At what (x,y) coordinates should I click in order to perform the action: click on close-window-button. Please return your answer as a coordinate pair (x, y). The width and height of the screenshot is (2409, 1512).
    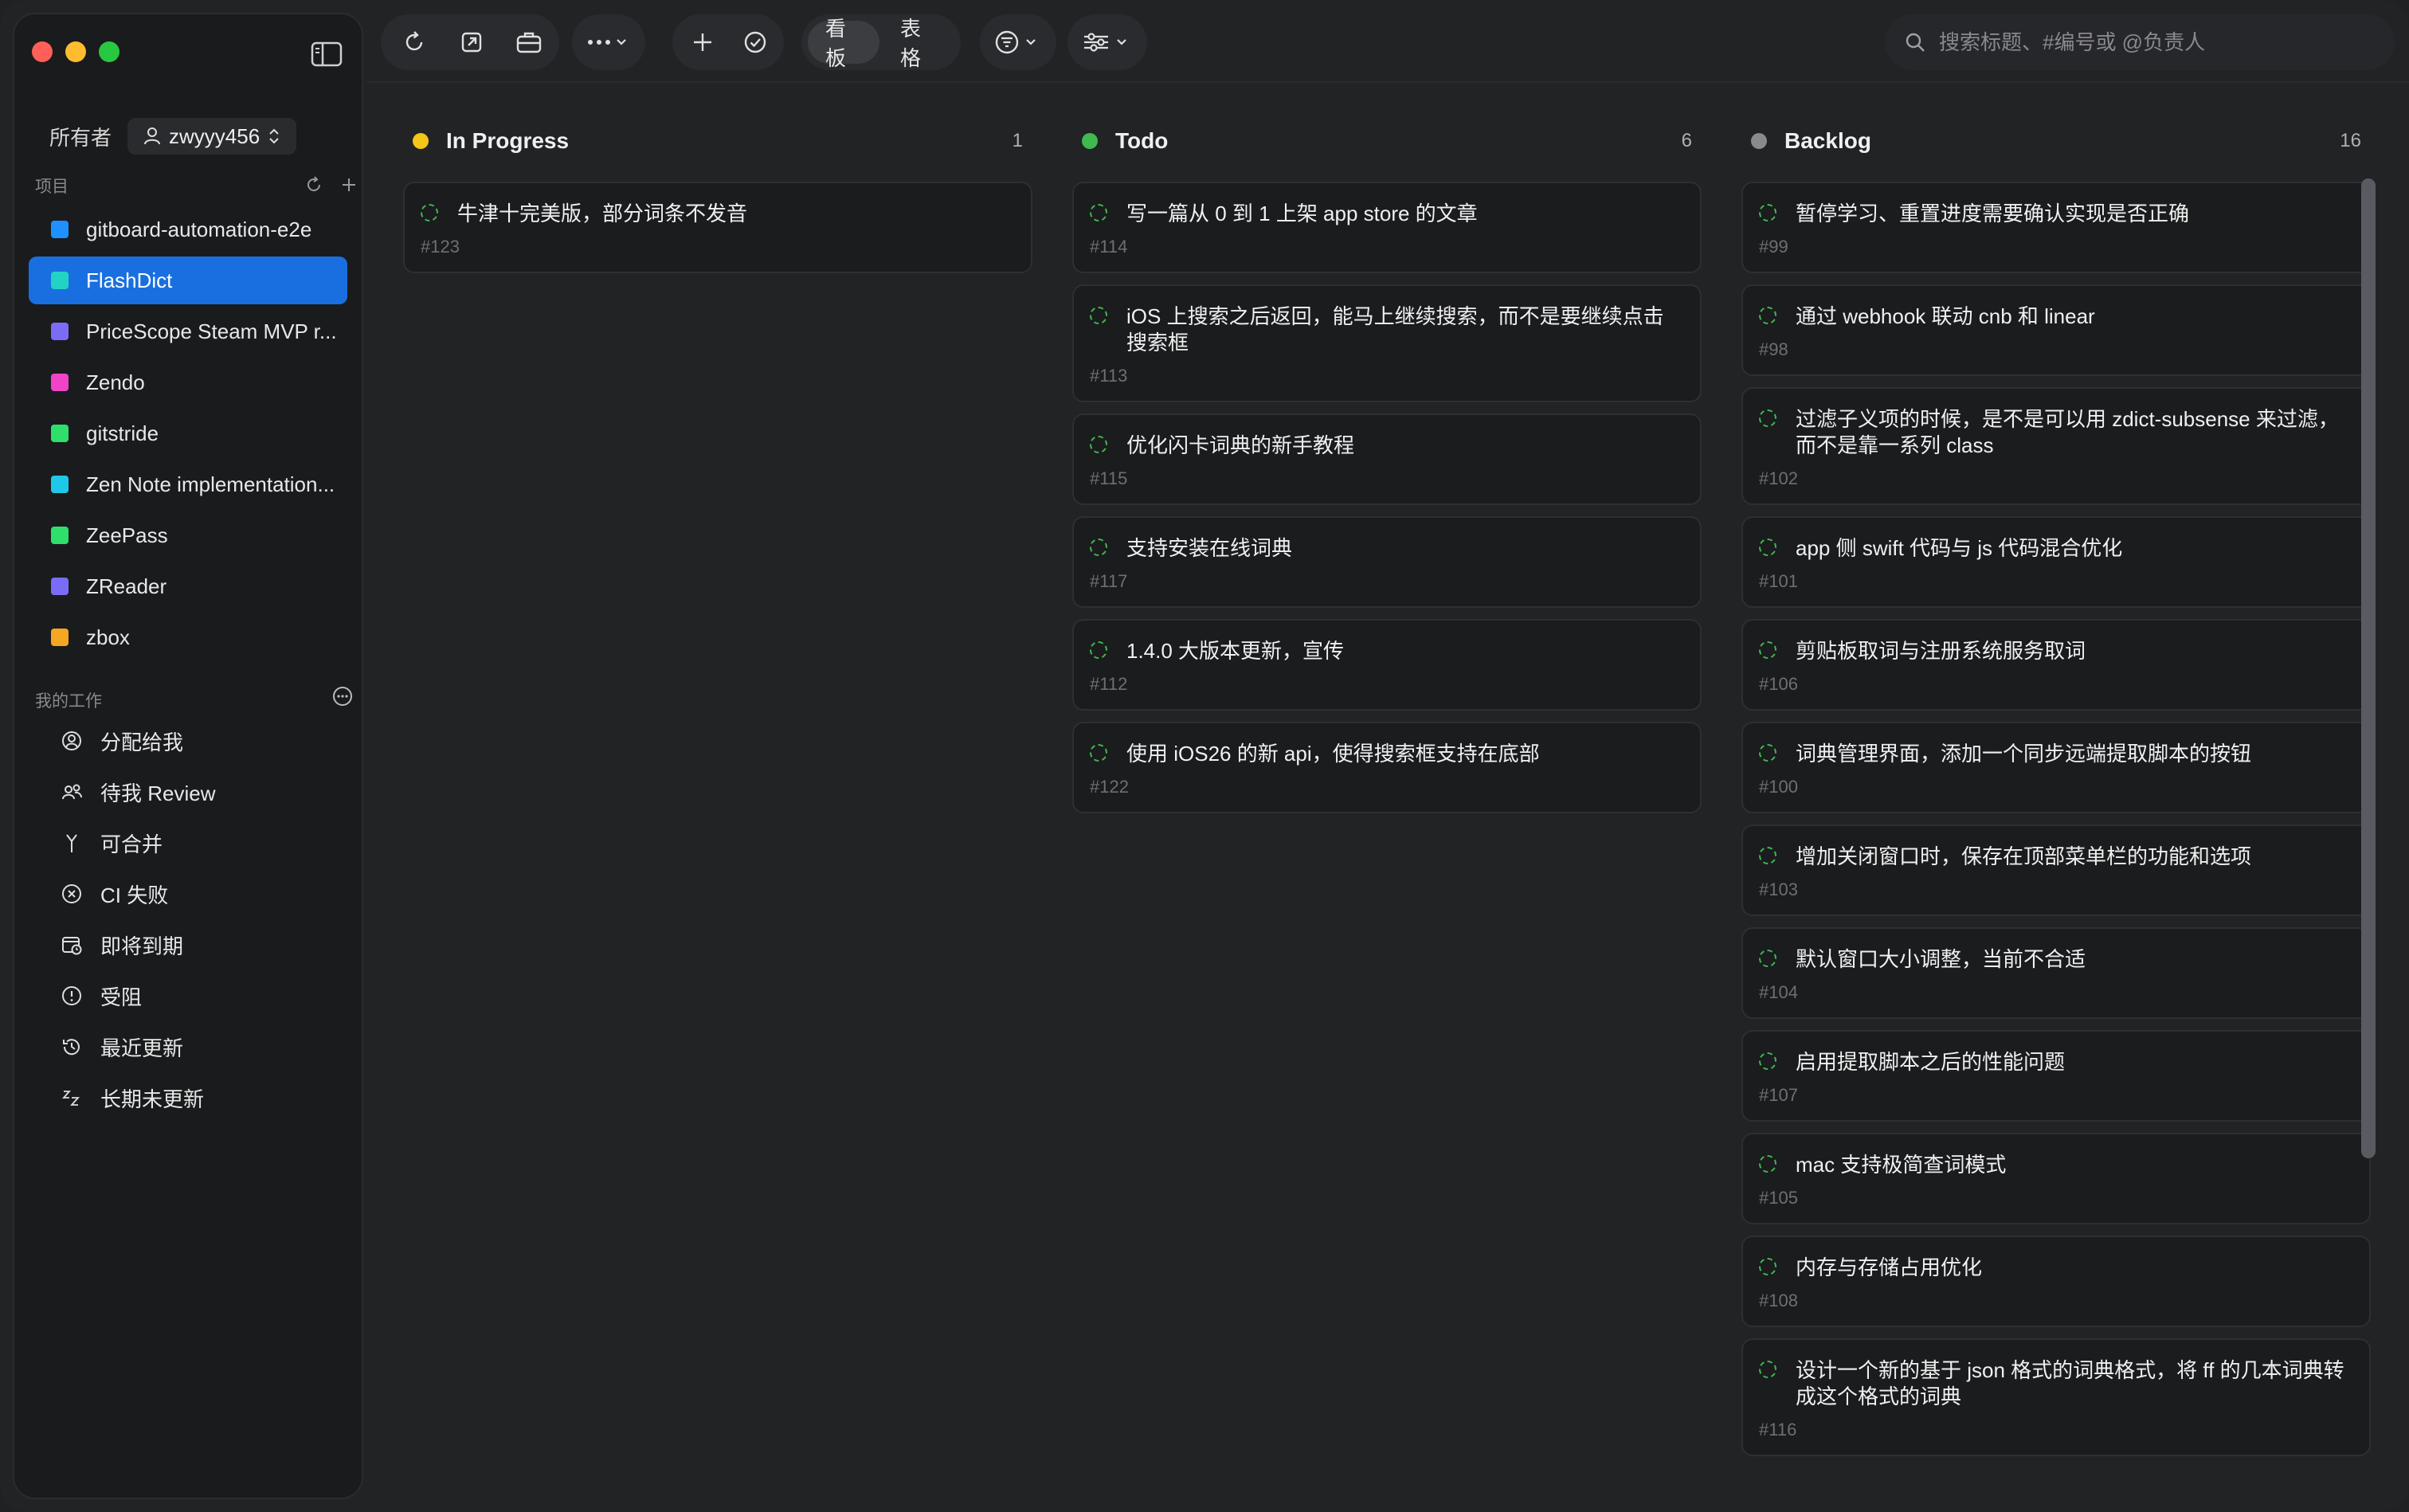
    Looking at the image, I should click on (42, 51).